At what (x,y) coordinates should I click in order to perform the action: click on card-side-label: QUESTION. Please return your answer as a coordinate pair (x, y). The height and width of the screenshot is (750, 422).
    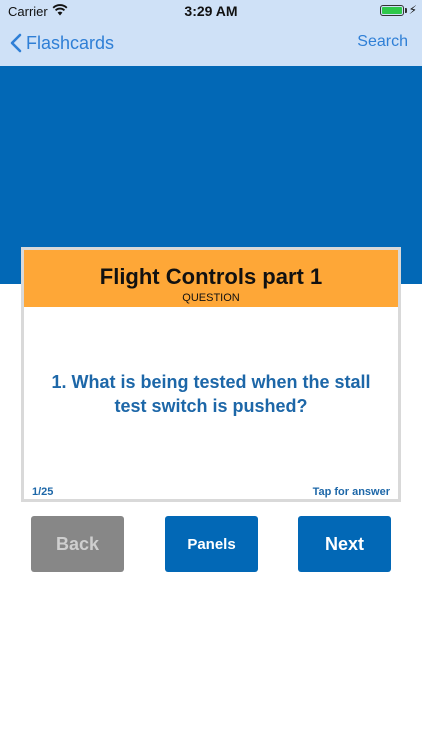
    Looking at the image, I should click on (211, 298).